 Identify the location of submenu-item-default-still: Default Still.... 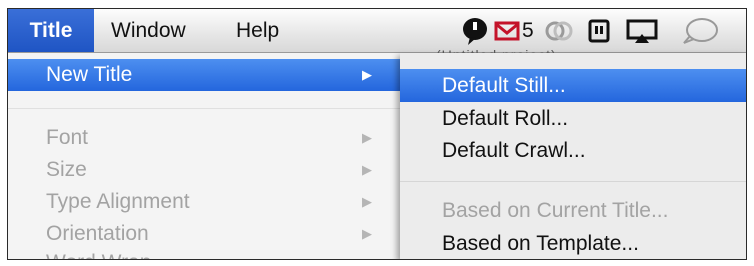
(573, 85).